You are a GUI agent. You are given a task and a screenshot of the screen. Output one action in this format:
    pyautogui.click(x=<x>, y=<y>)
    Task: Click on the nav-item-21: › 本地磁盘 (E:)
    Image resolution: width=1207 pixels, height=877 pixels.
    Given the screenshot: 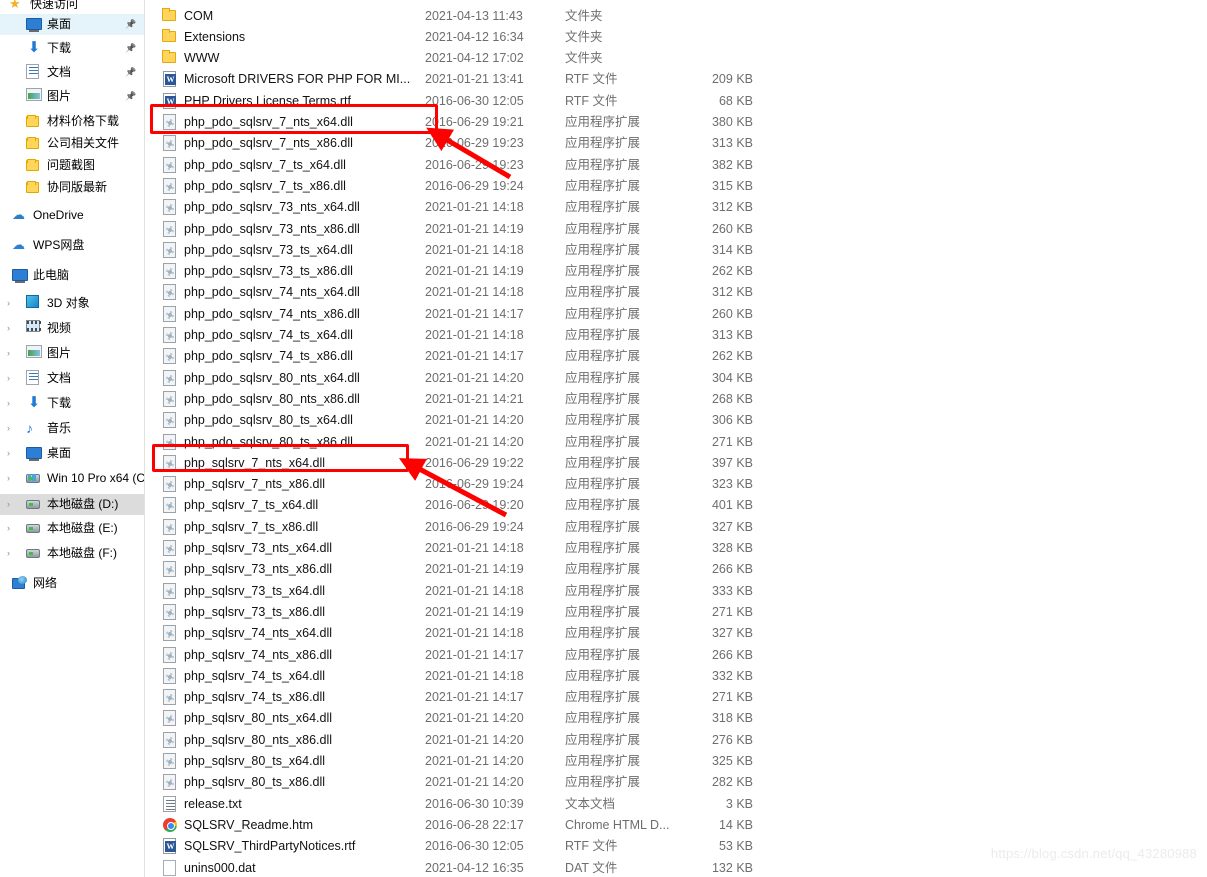 What is the action you would take?
    pyautogui.click(x=72, y=528)
    